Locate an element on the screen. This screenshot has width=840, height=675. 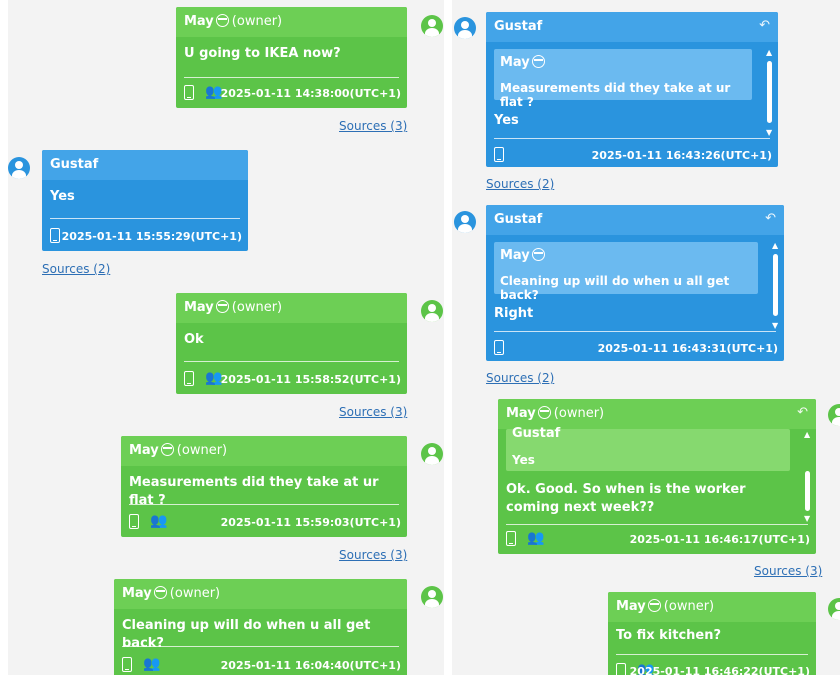
quoted-text: Cleaning up will do when u all get back? is located at coordinates (615, 288).